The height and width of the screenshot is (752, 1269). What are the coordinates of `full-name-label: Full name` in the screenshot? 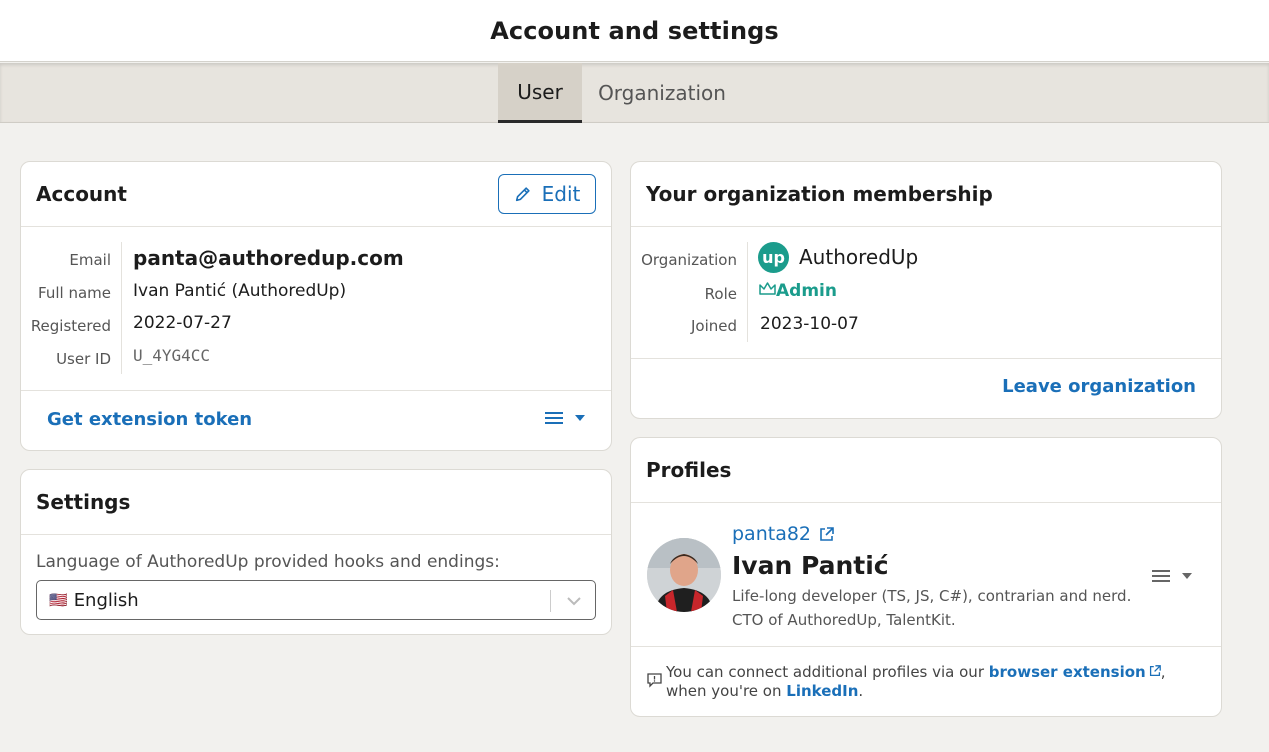 It's located at (74, 293).